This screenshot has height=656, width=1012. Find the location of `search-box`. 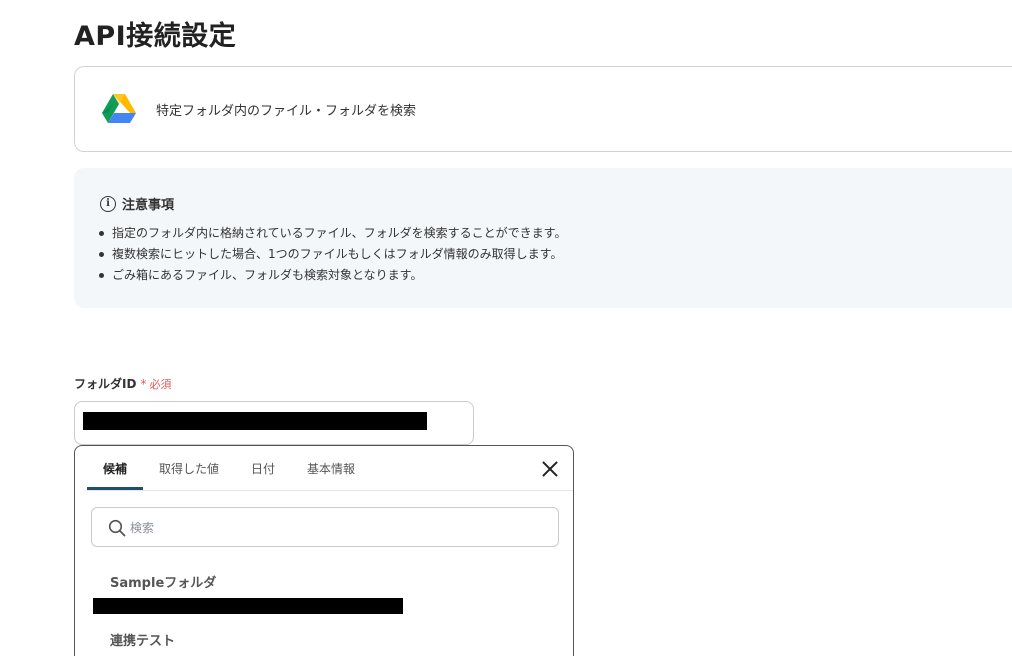

search-box is located at coordinates (325, 527).